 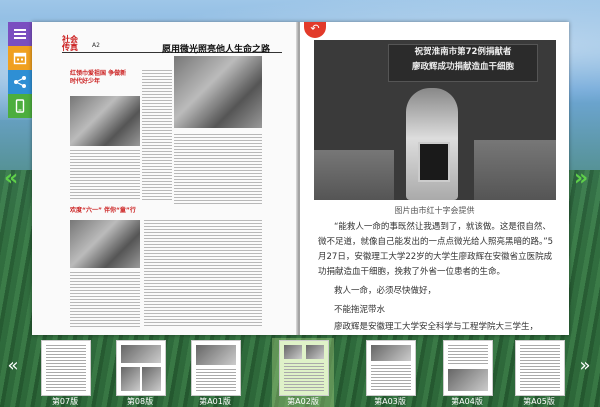 What do you see at coordinates (434, 162) in the screenshot?
I see `certificate-frame` at bounding box center [434, 162].